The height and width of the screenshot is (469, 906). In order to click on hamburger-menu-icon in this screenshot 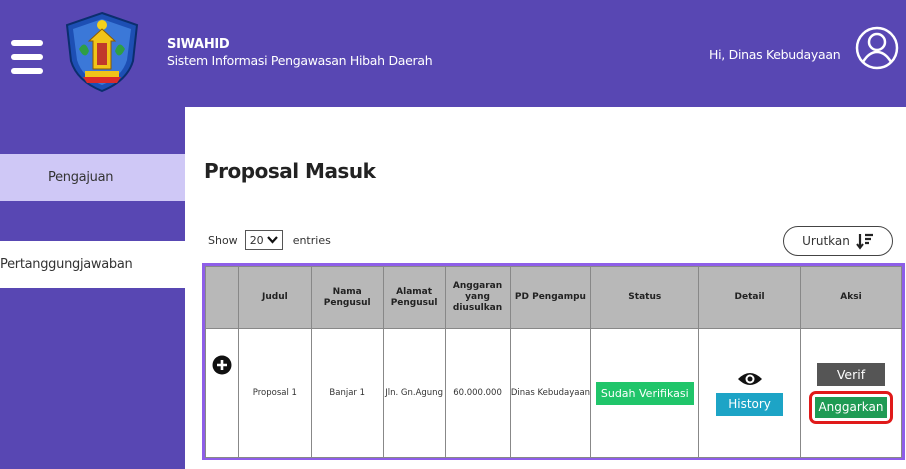, I will do `click(27, 57)`.